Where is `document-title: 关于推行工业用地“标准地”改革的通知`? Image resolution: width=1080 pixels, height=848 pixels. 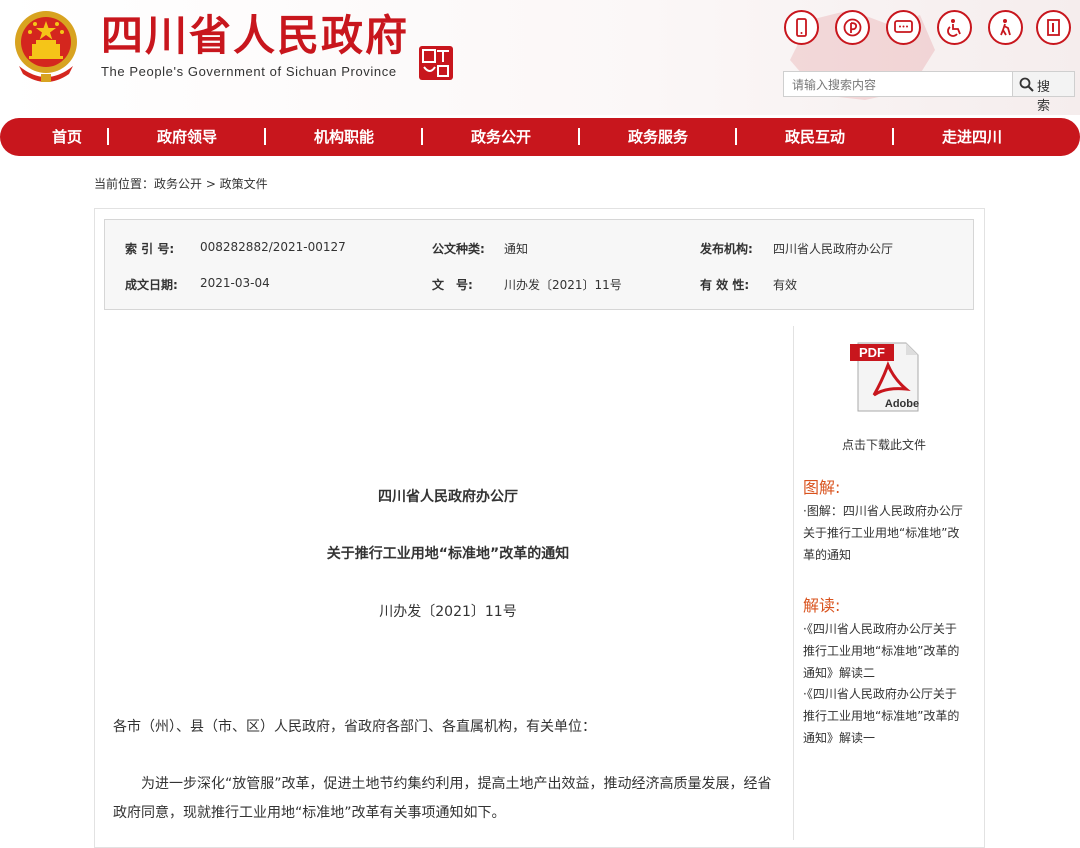 document-title: 关于推行工业用地“标准地”改革的通知 is located at coordinates (448, 554).